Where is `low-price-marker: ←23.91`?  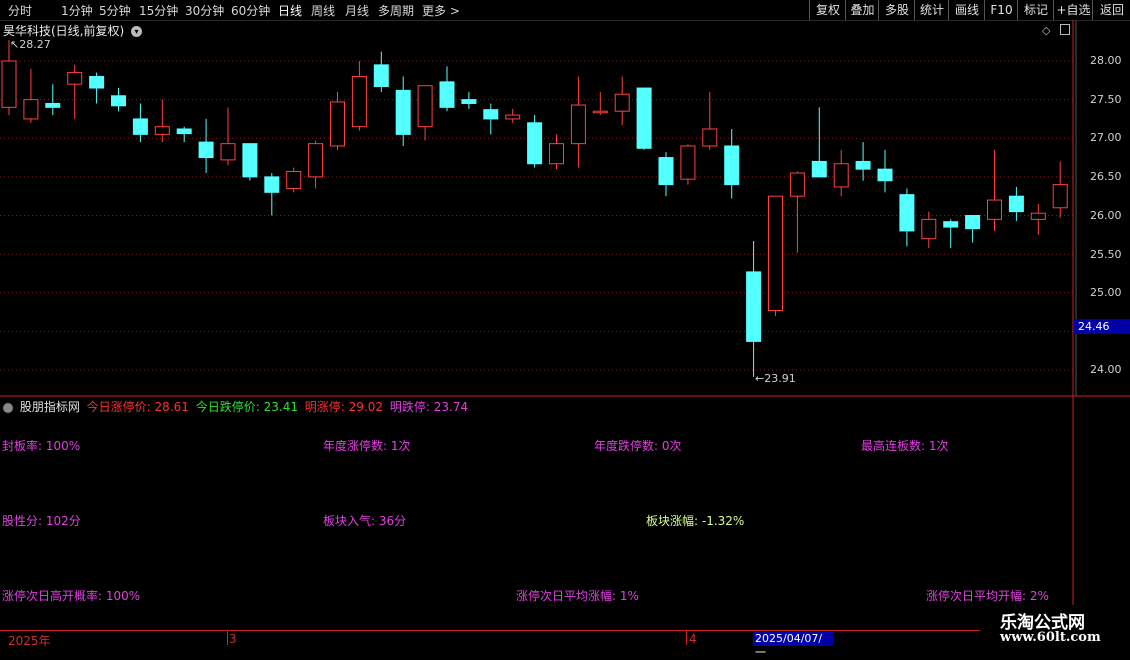
low-price-marker: ←23.91 is located at coordinates (775, 378).